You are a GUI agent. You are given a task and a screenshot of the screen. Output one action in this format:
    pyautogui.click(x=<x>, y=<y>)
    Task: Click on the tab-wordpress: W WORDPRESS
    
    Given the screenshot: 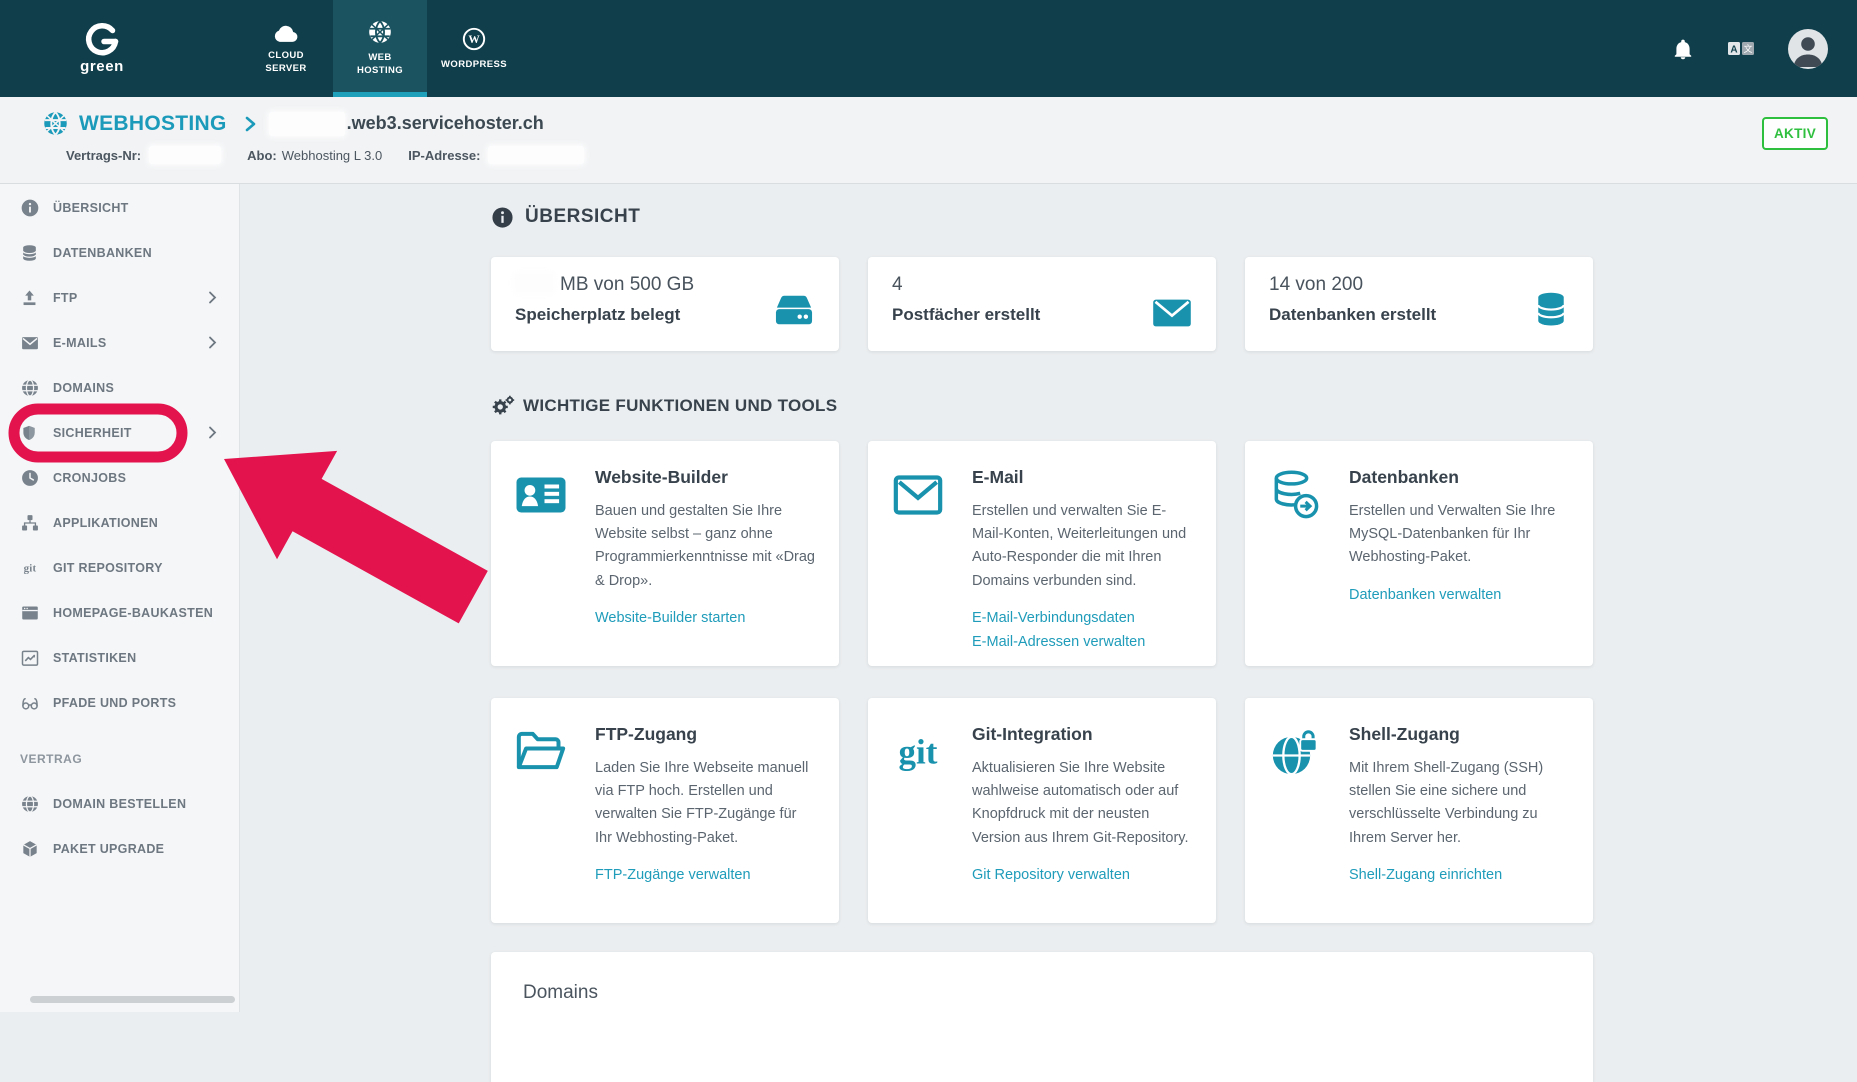 What is the action you would take?
    pyautogui.click(x=474, y=48)
    